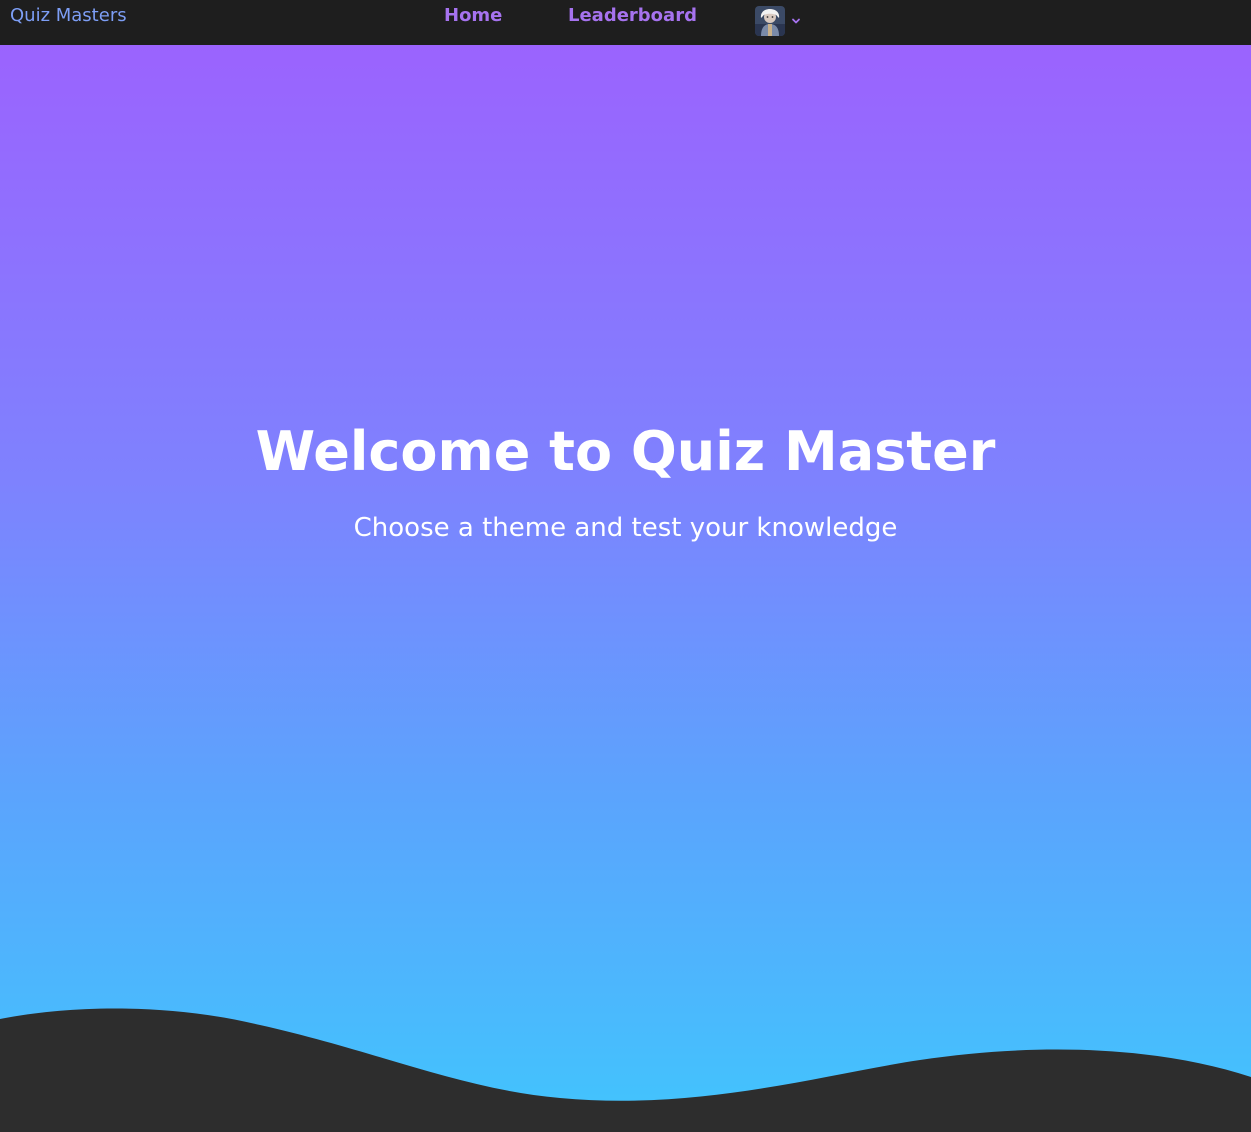  I want to click on hero-title: Welcome to Quiz Master, so click(625, 451).